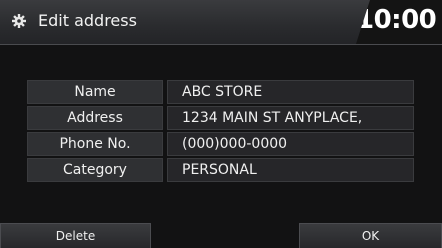 The width and height of the screenshot is (442, 248). I want to click on field-label-category: Category, so click(95, 170).